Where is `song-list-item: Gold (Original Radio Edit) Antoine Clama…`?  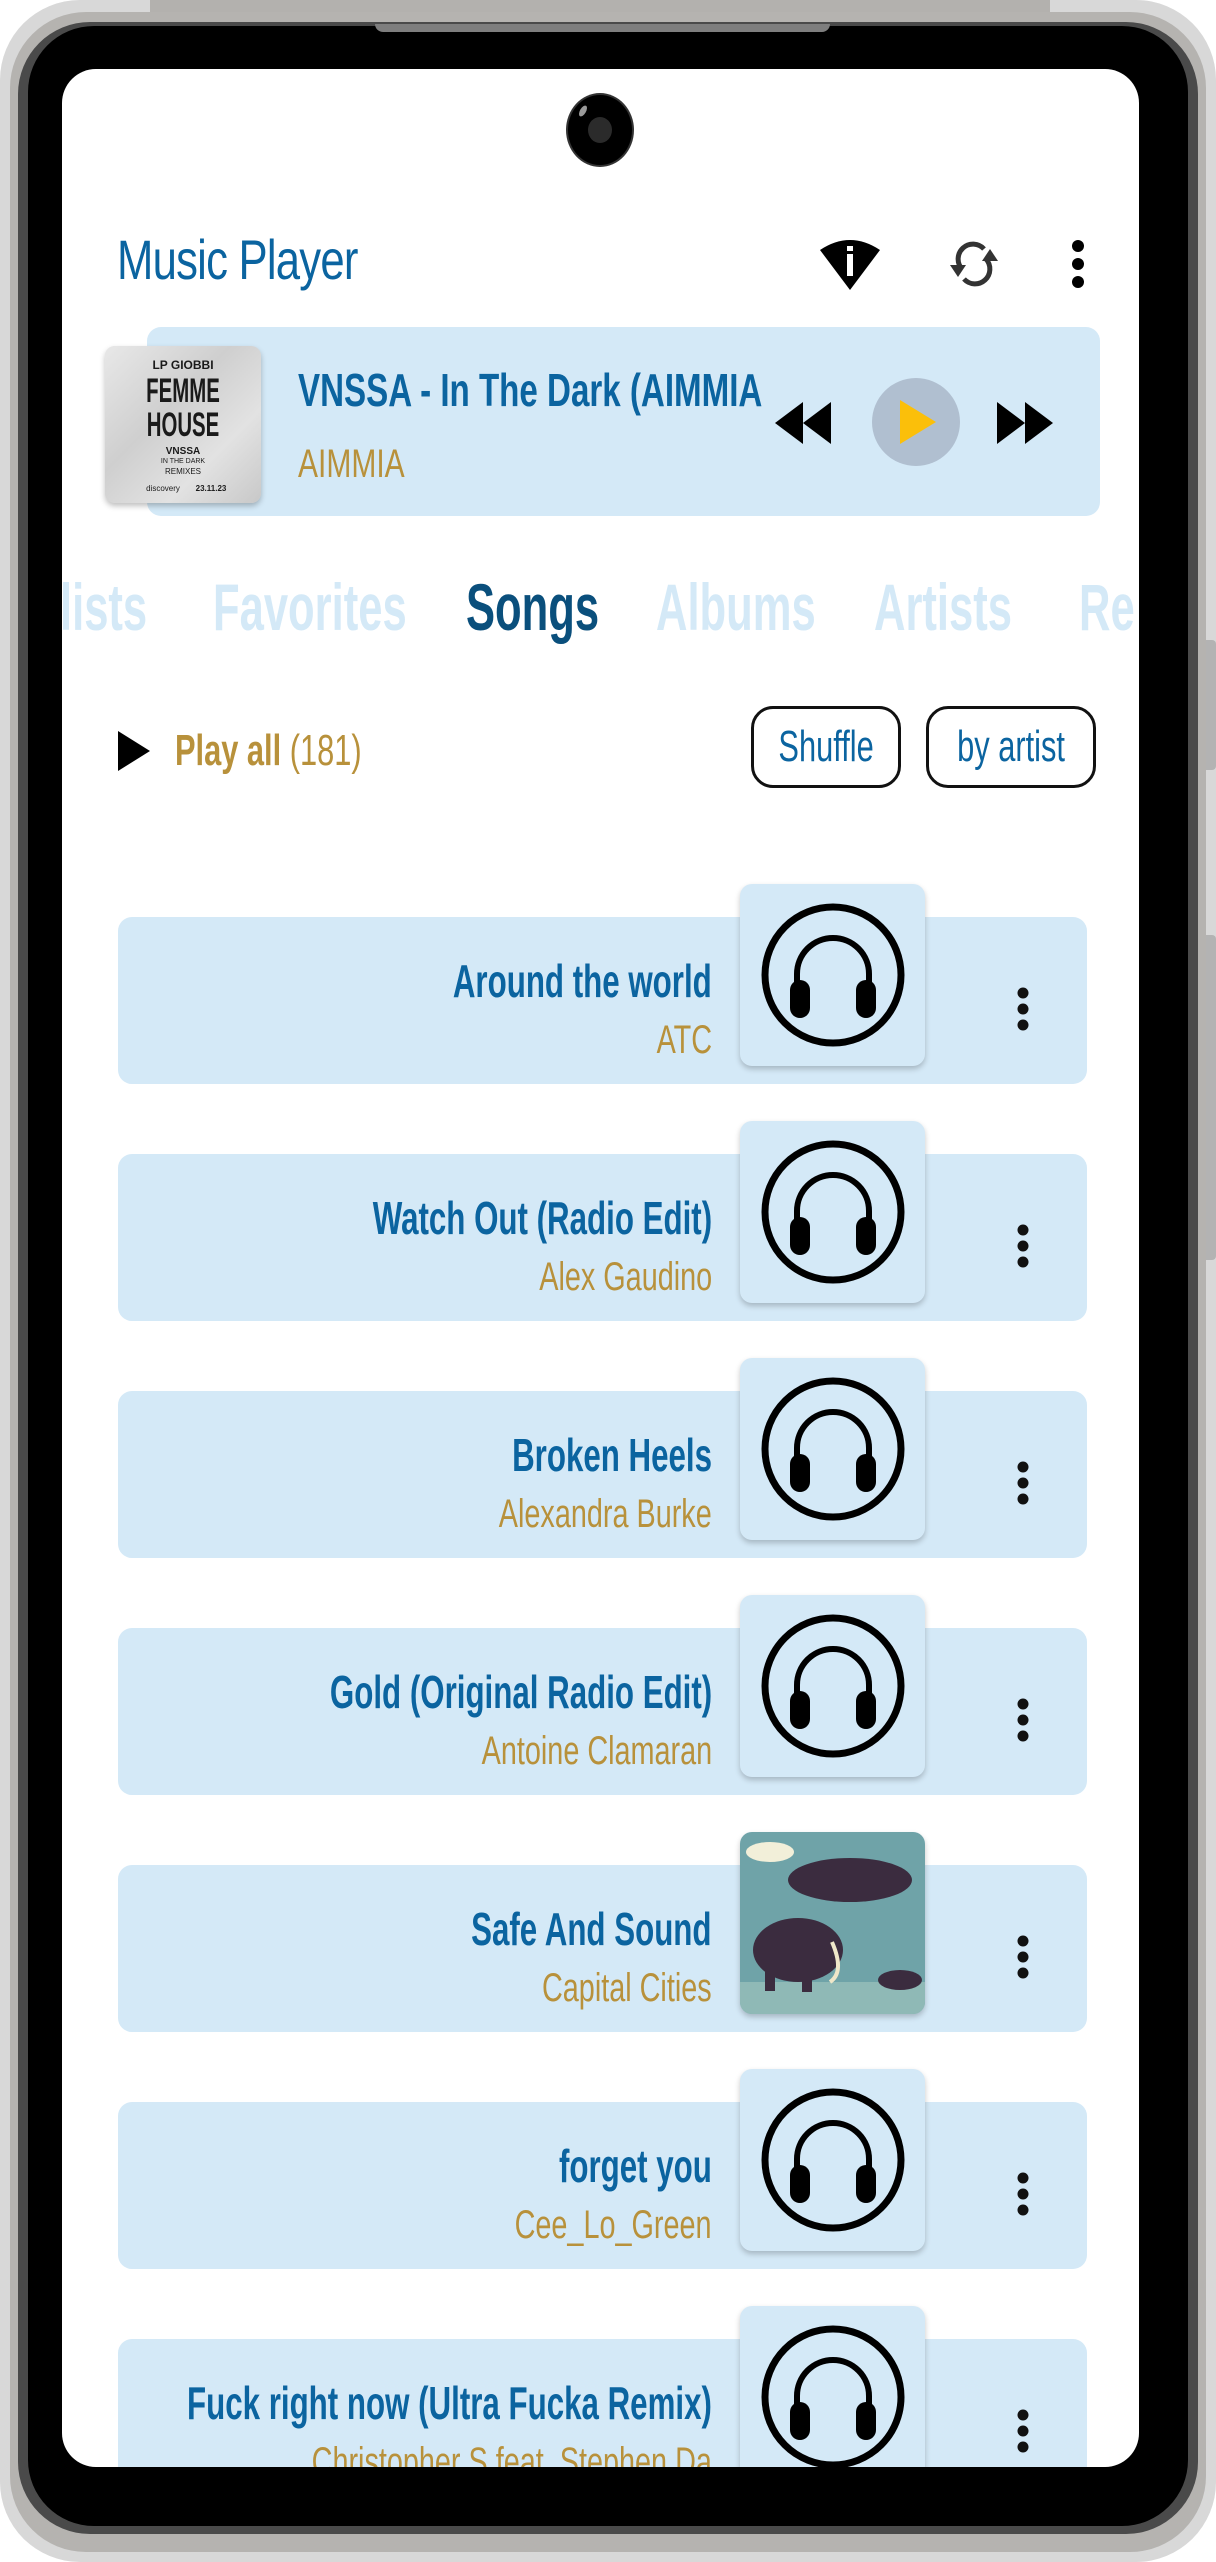
song-list-item: Gold (Original Radio Edit) Antoine Clama… is located at coordinates (602, 1695).